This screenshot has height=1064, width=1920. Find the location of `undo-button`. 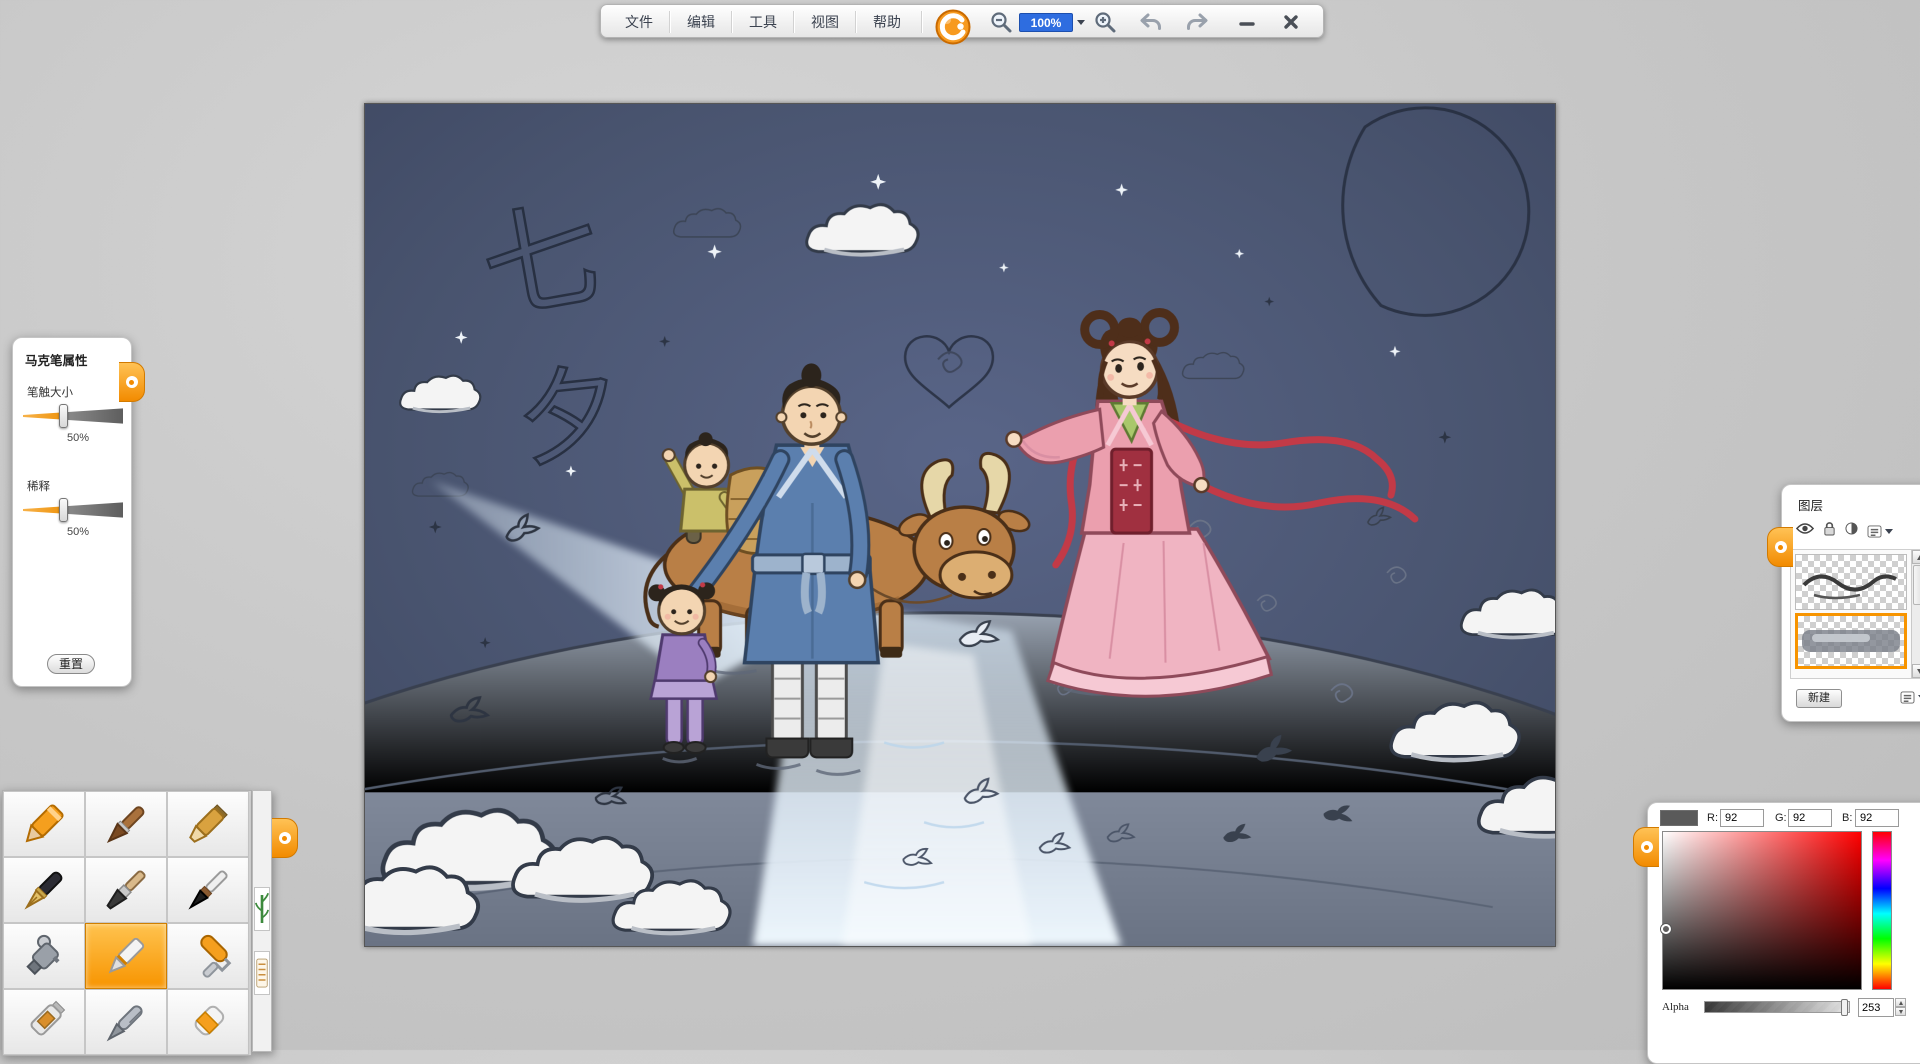

undo-button is located at coordinates (1151, 22).